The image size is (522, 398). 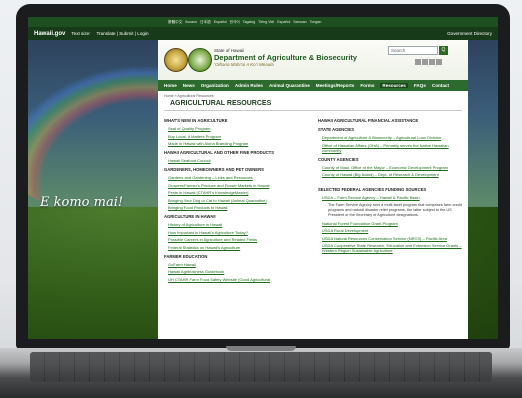 What do you see at coordinates (238, 264) in the screenshot?
I see `resource-link: GoFarm Hawaii` at bounding box center [238, 264].